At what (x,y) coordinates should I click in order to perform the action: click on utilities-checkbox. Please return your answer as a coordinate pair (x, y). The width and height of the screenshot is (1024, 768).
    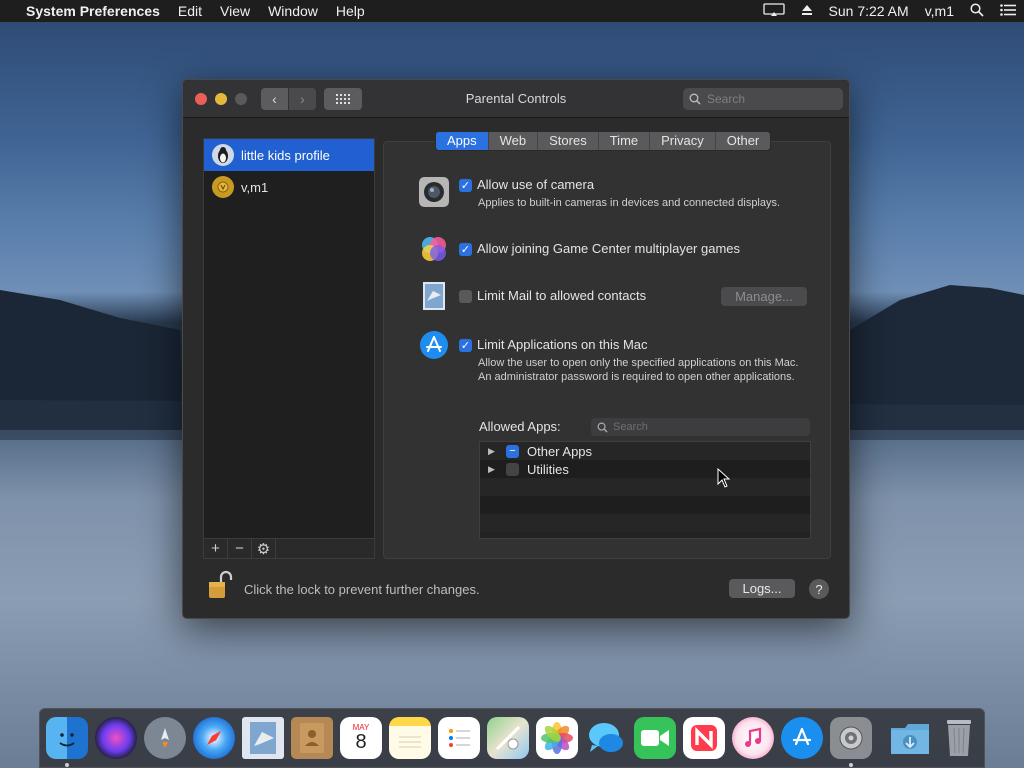
    Looking at the image, I should click on (512, 469).